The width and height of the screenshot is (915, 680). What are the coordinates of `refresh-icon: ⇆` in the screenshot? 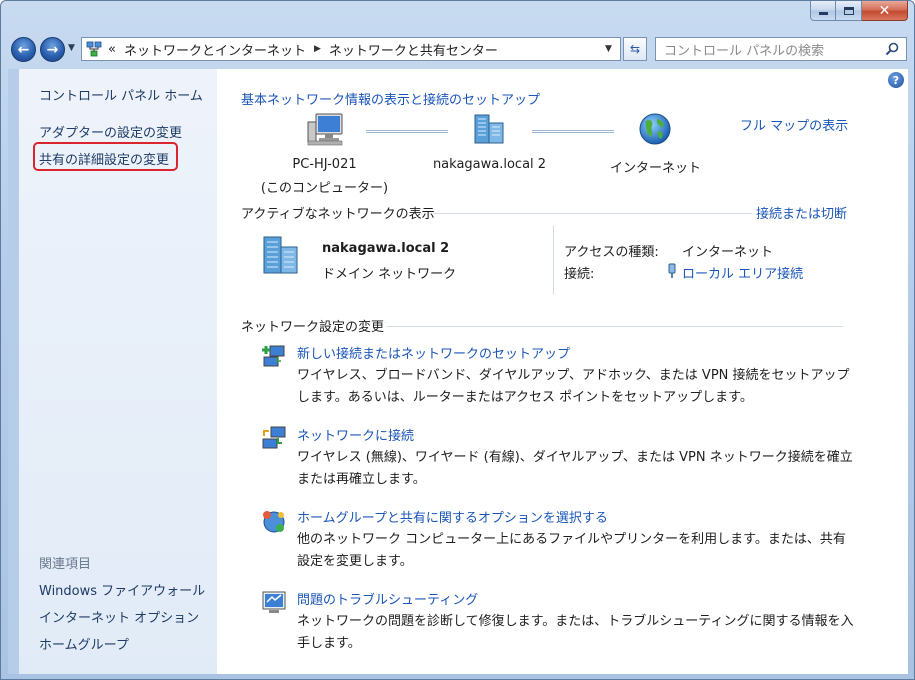 It's located at (635, 49).